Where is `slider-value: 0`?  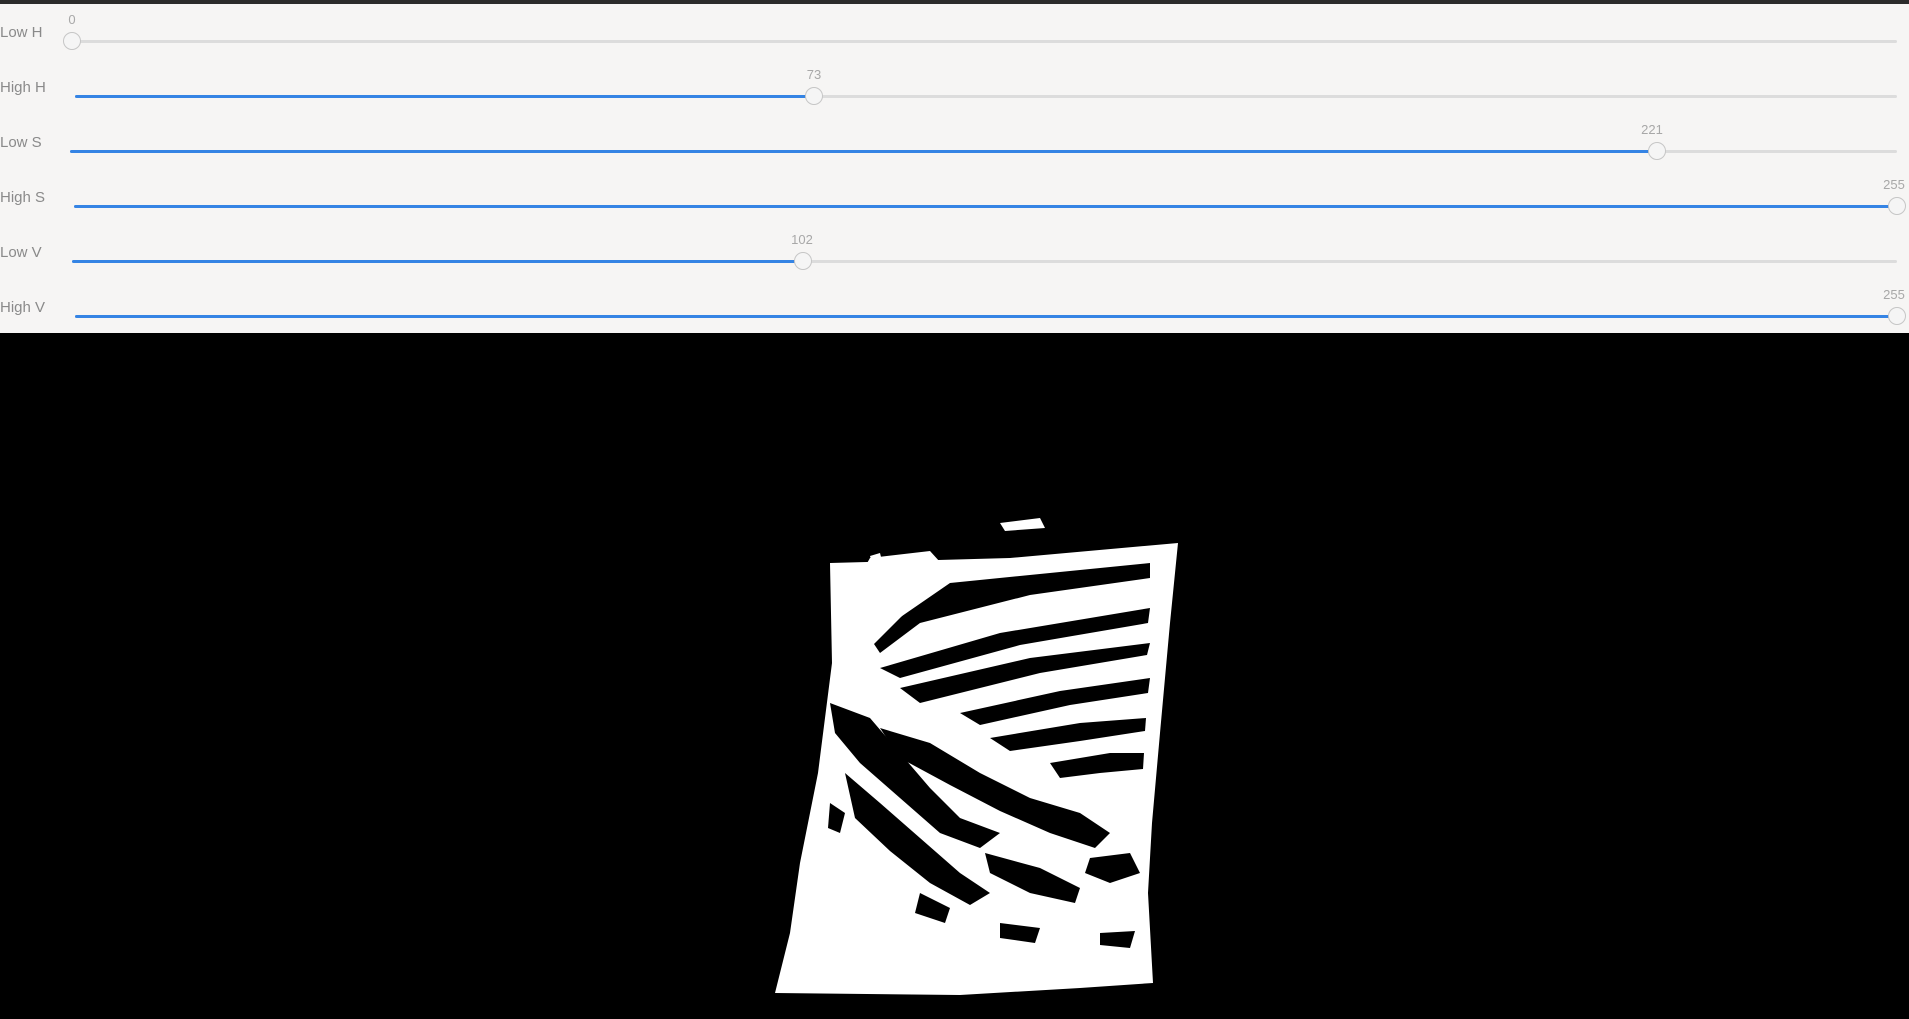 slider-value: 0 is located at coordinates (72, 19).